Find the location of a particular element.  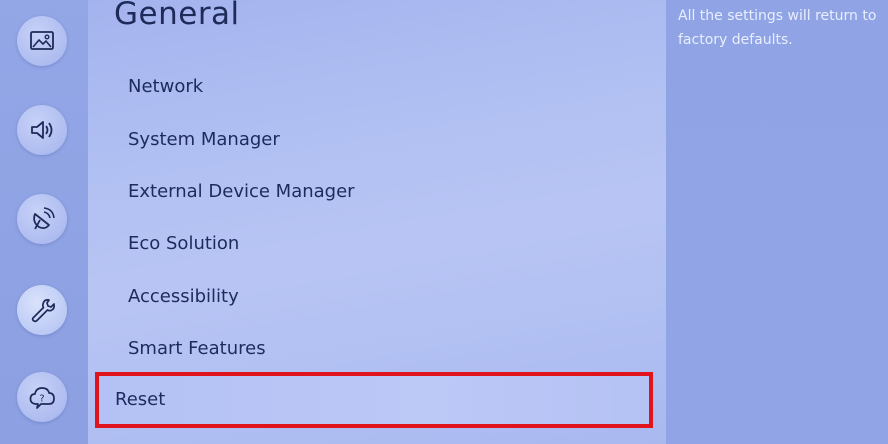

support-icon: ? is located at coordinates (42, 398).